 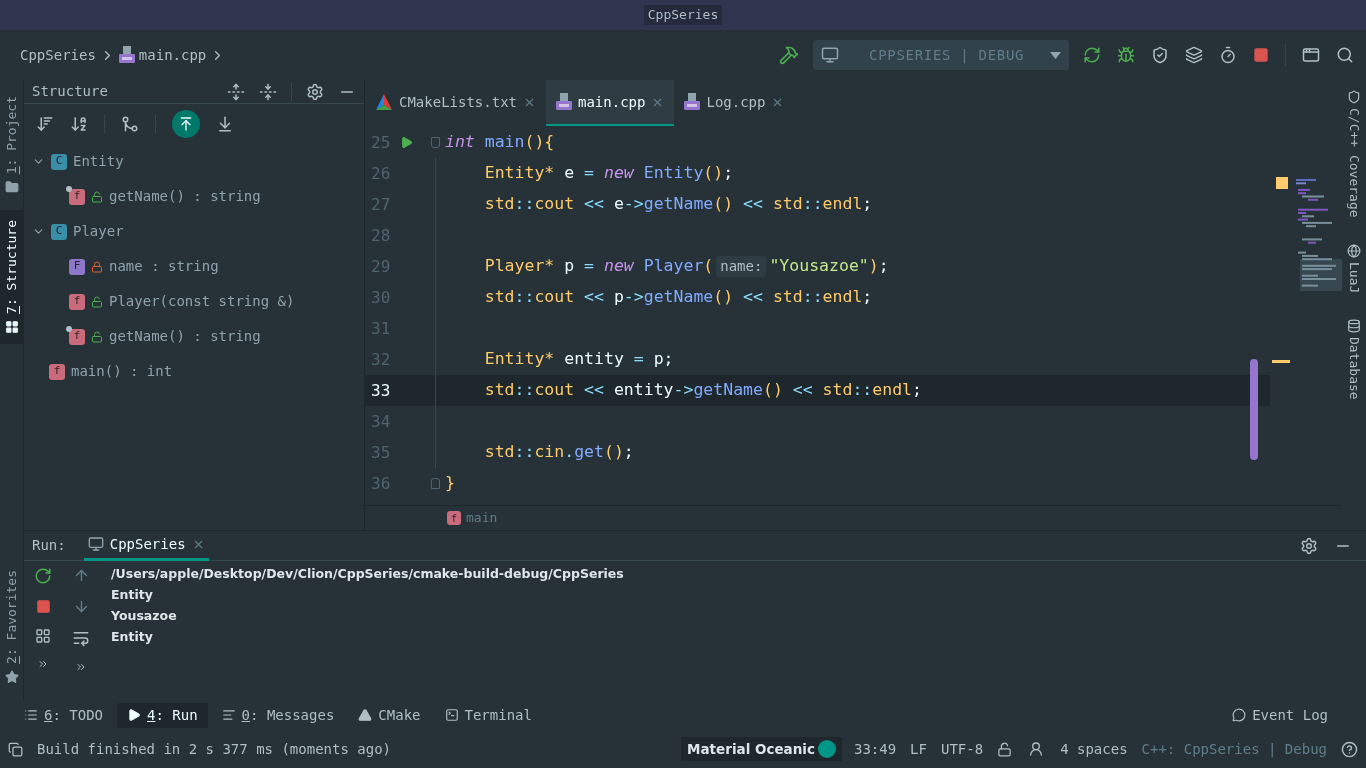 I want to click on code-line: std::cout << p->getName() << std::endl;, so click(x=678, y=297).